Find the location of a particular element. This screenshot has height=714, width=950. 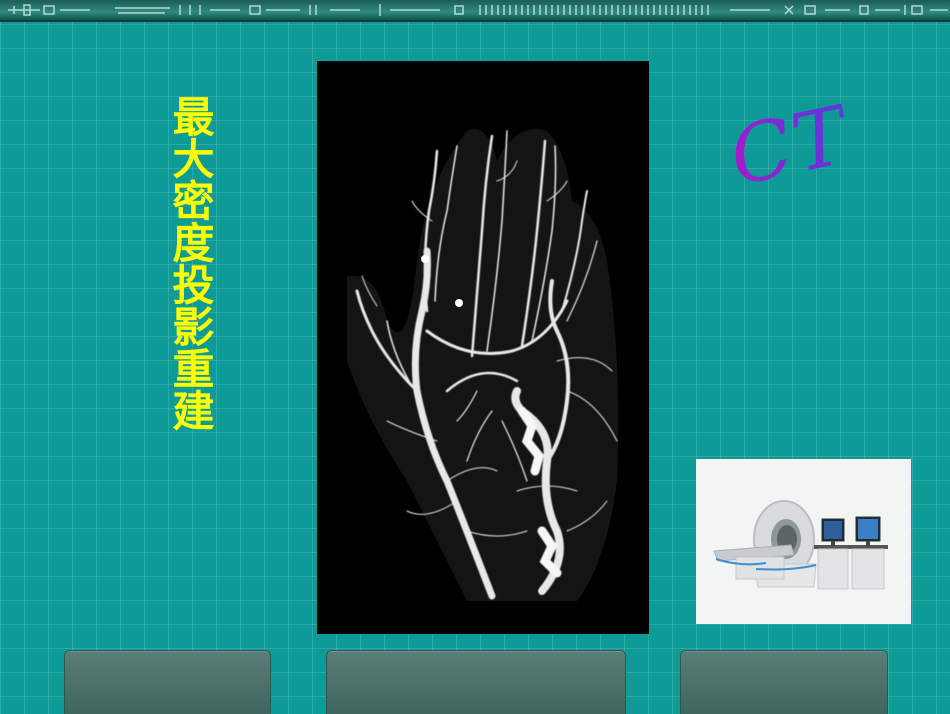

ct-scanner-image is located at coordinates (803, 541).